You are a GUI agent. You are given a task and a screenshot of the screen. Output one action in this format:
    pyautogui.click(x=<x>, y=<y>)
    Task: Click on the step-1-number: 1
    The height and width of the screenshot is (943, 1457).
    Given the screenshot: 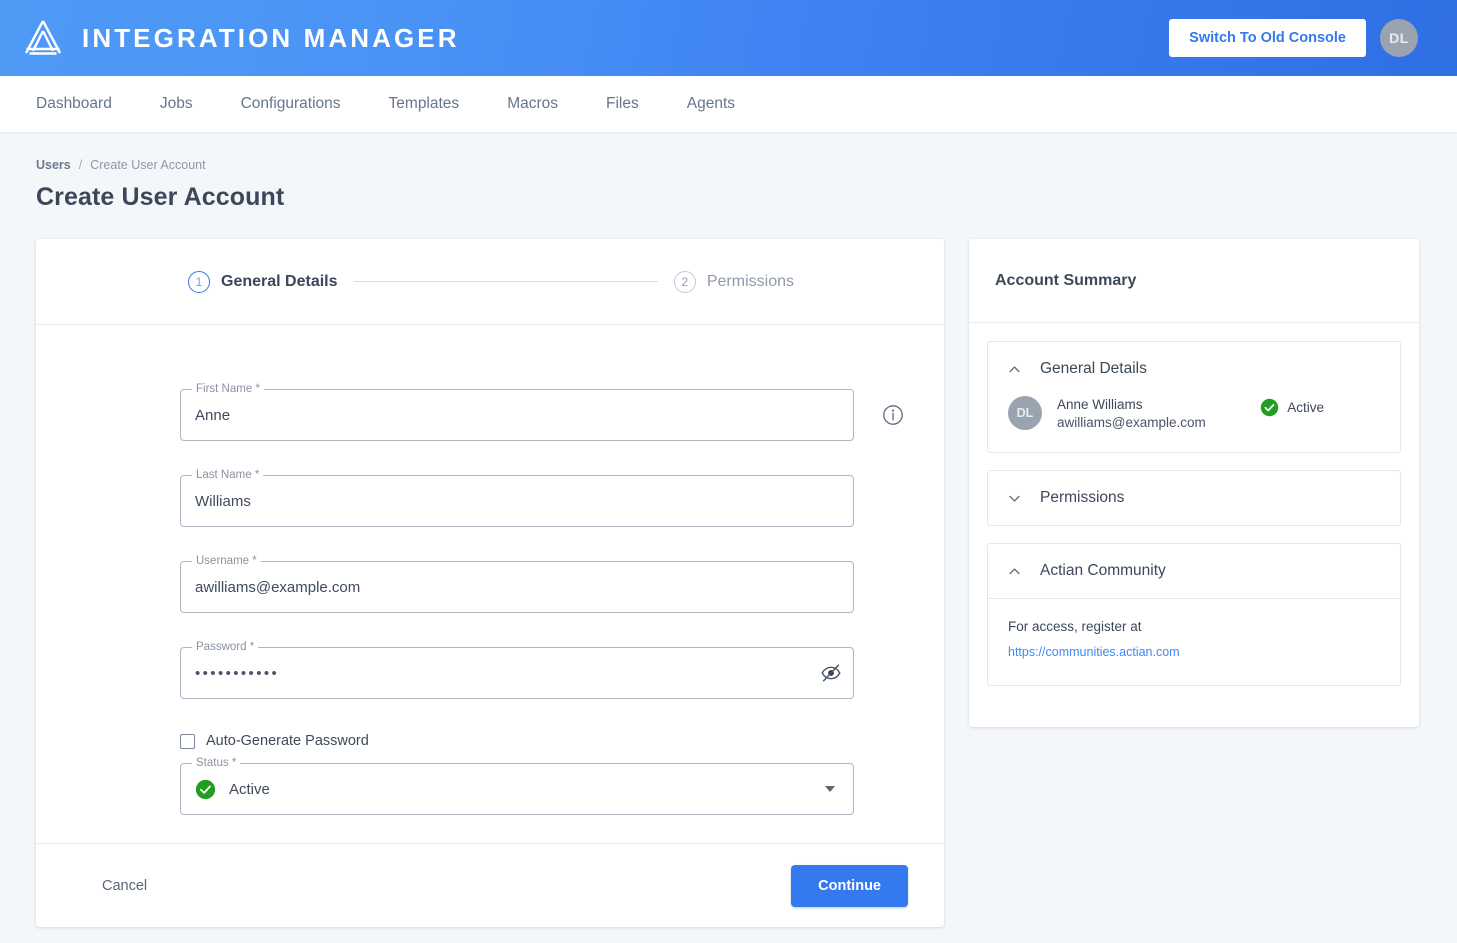 What is the action you would take?
    pyautogui.click(x=199, y=281)
    